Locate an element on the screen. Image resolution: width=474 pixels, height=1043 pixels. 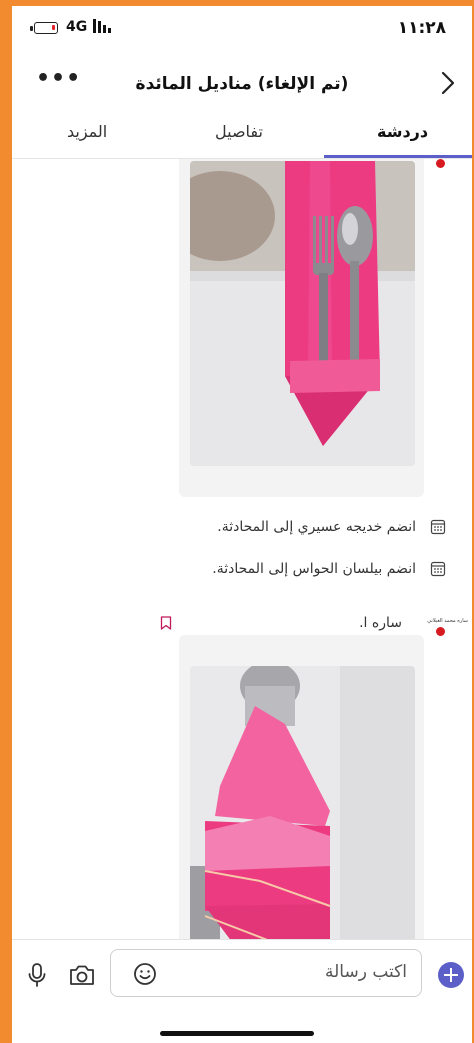
back-chevron-icon is located at coordinates (447, 83).